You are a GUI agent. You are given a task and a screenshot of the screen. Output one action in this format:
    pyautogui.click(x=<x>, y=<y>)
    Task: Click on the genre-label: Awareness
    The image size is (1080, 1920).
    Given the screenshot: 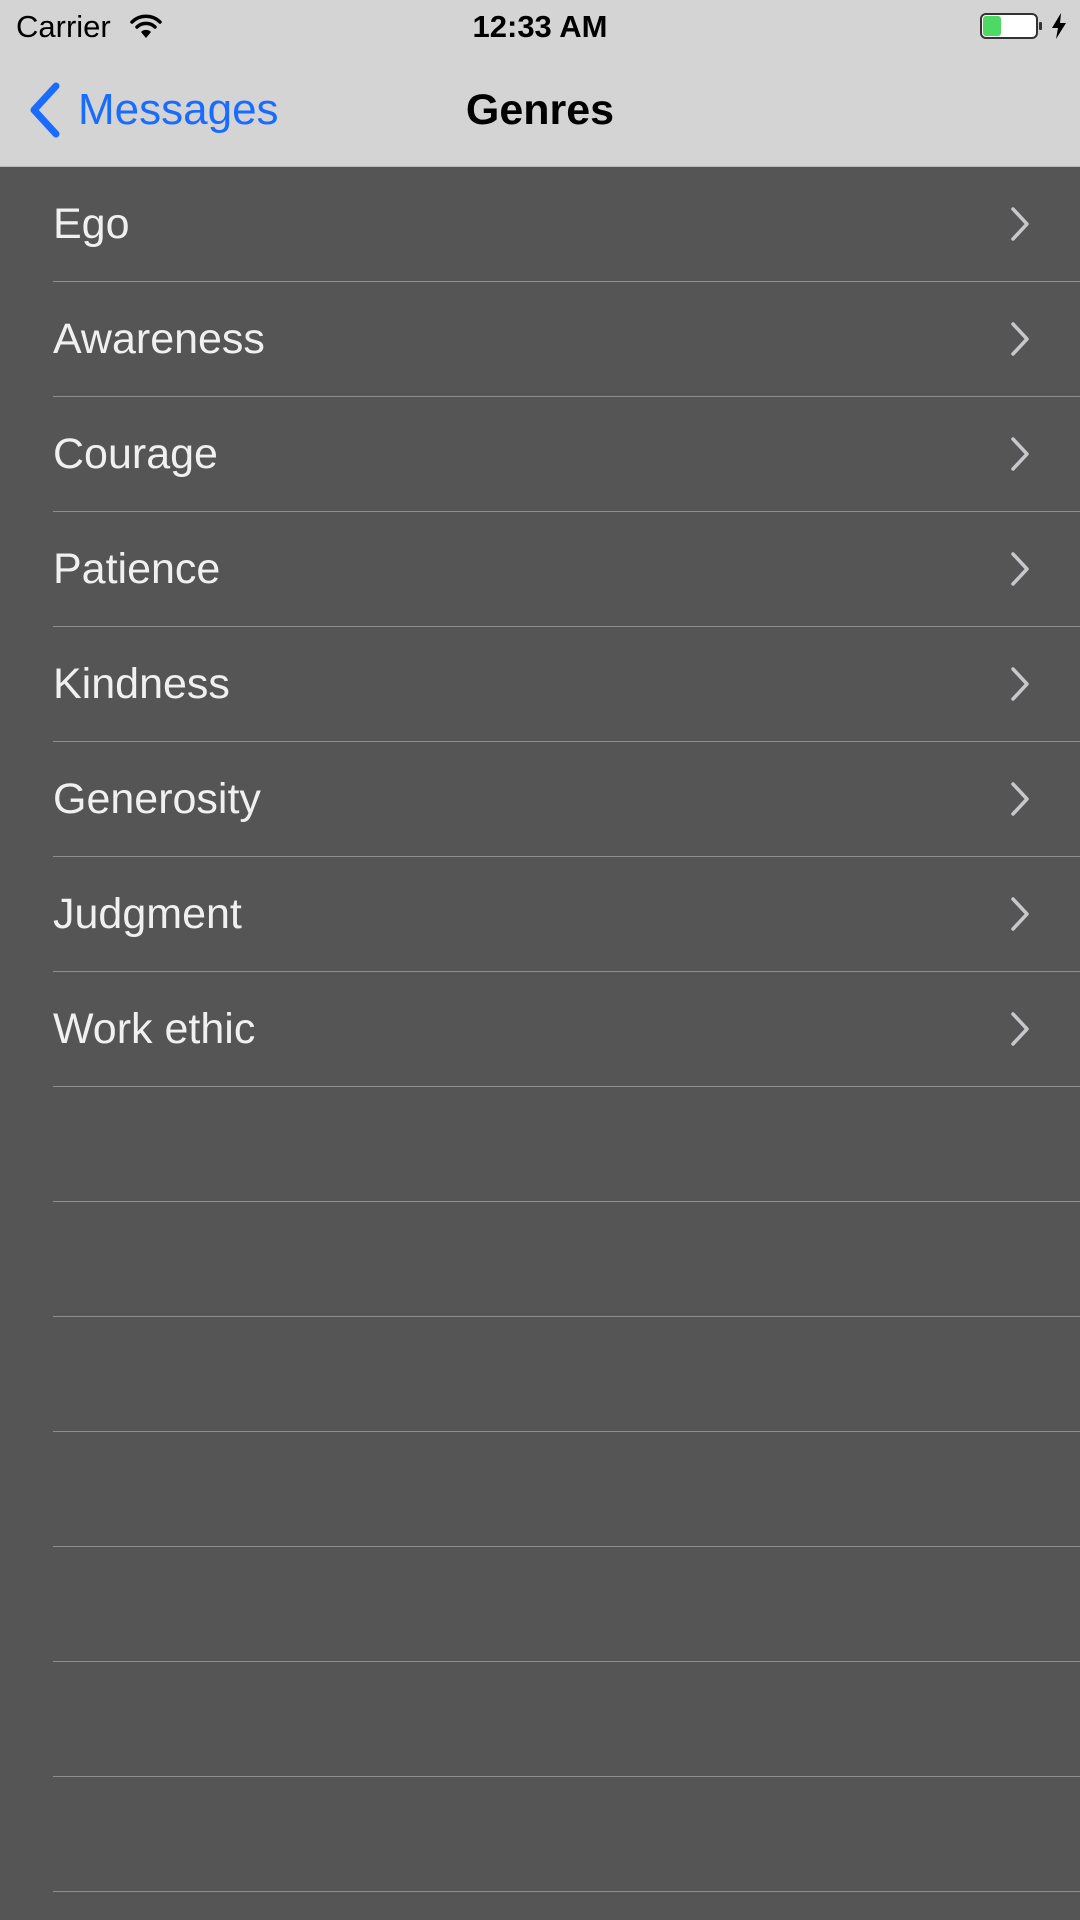 What is the action you would take?
    pyautogui.click(x=159, y=339)
    